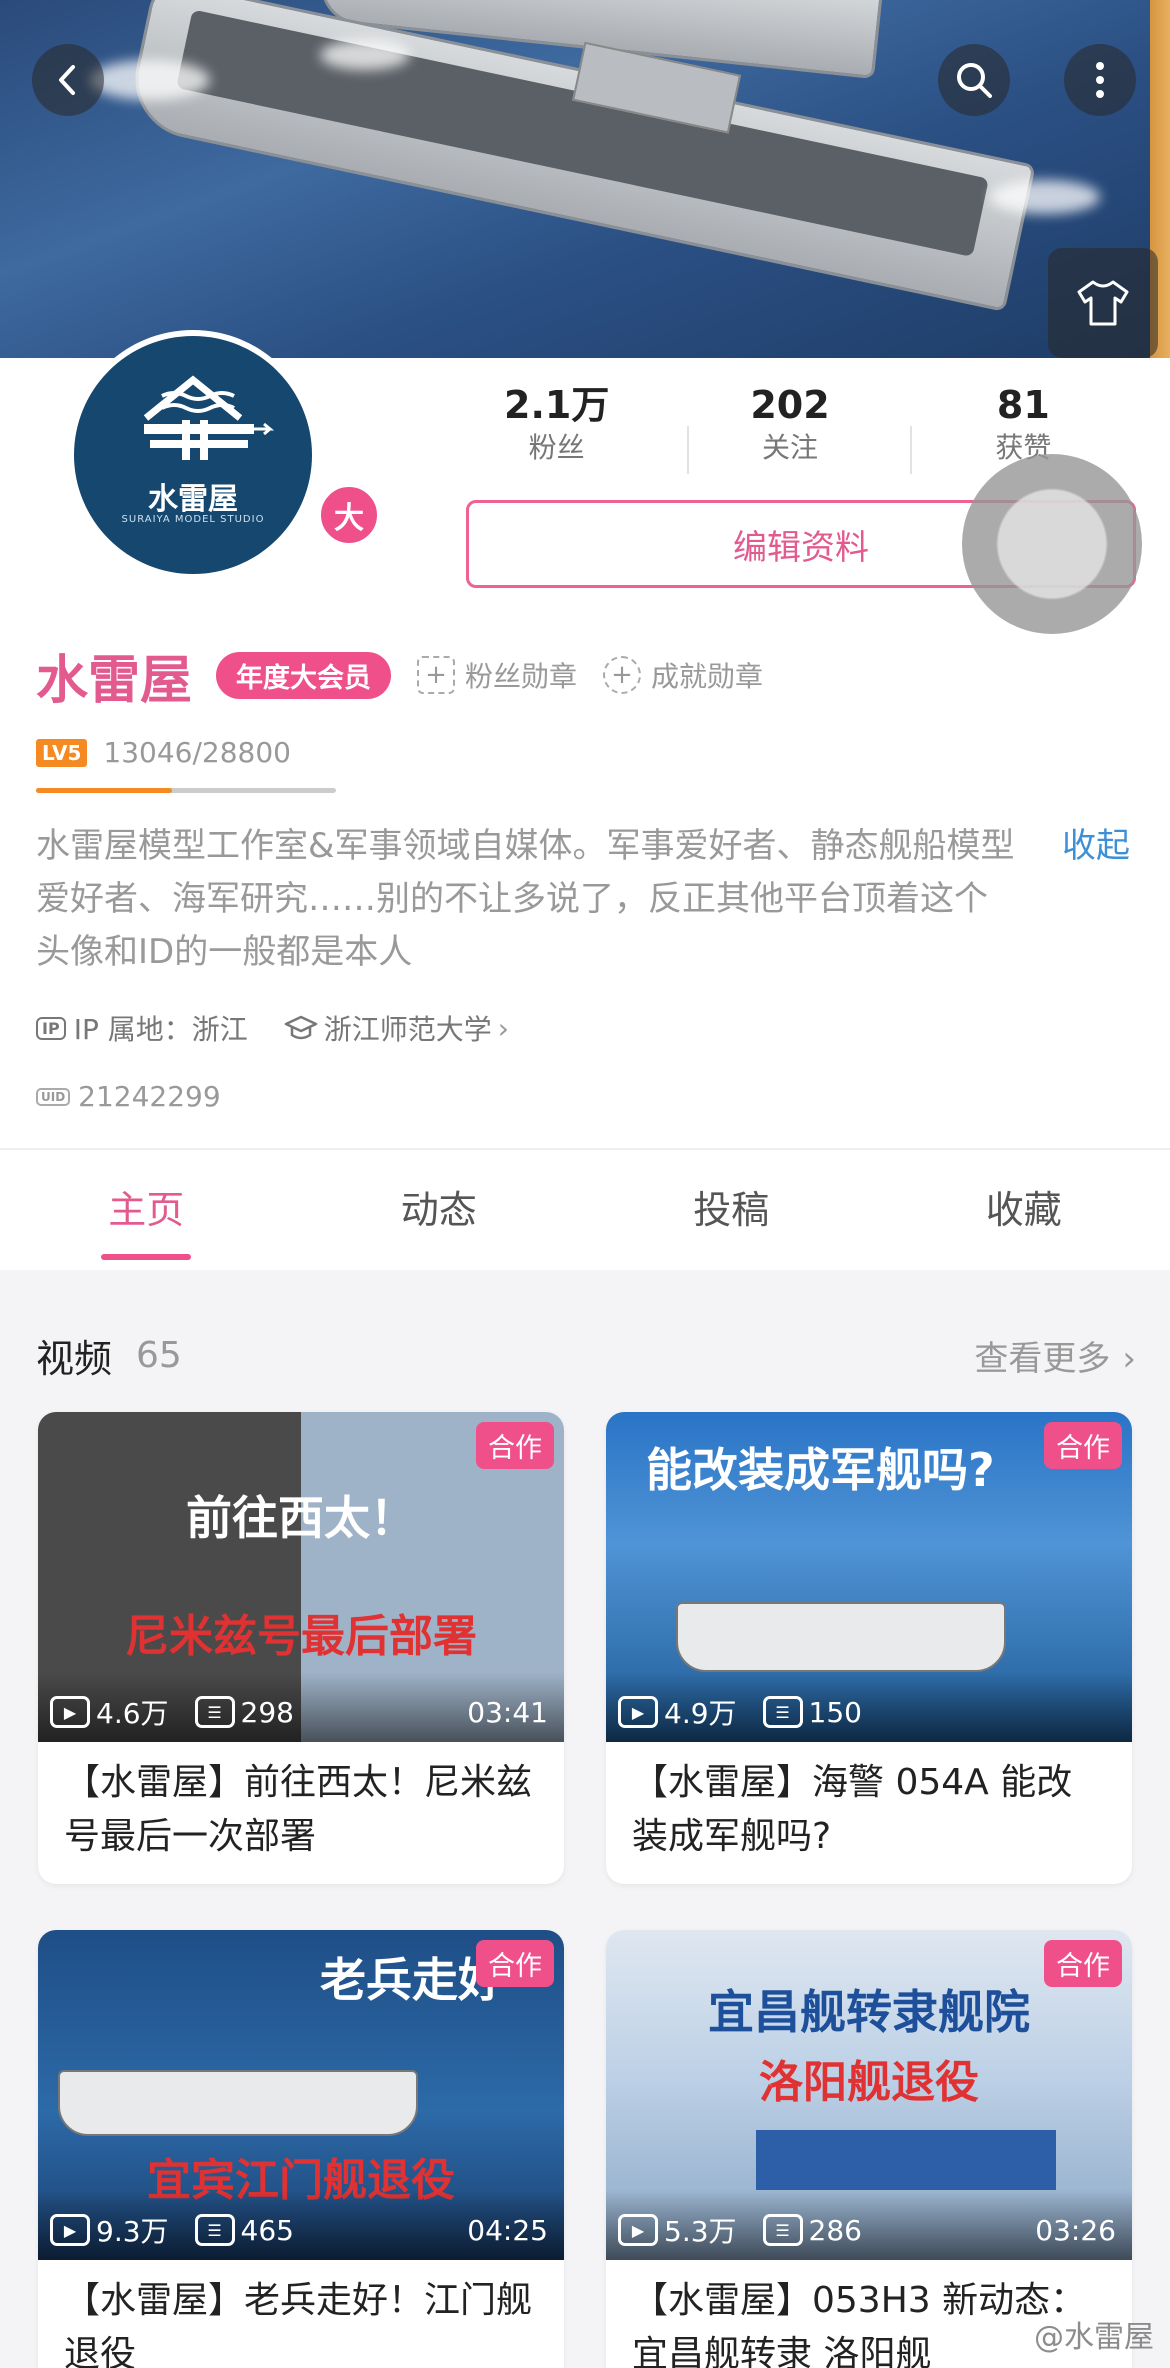  What do you see at coordinates (114, 680) in the screenshot?
I see `profile-name: 水雷屋` at bounding box center [114, 680].